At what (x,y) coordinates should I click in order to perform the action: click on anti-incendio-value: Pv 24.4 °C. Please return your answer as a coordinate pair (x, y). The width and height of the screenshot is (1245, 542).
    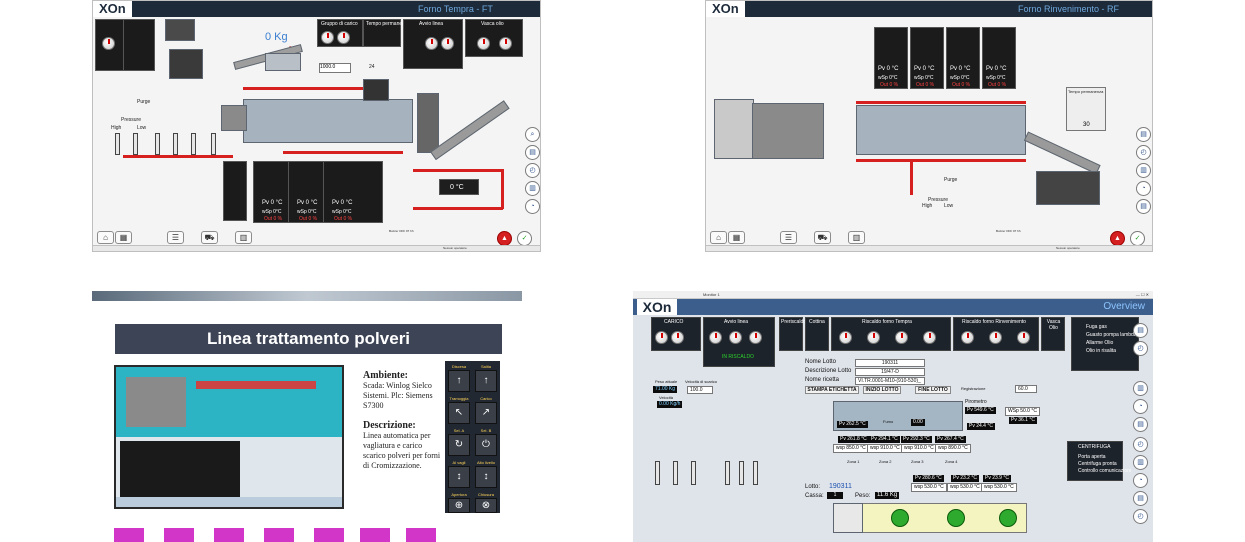
    Looking at the image, I should click on (981, 426).